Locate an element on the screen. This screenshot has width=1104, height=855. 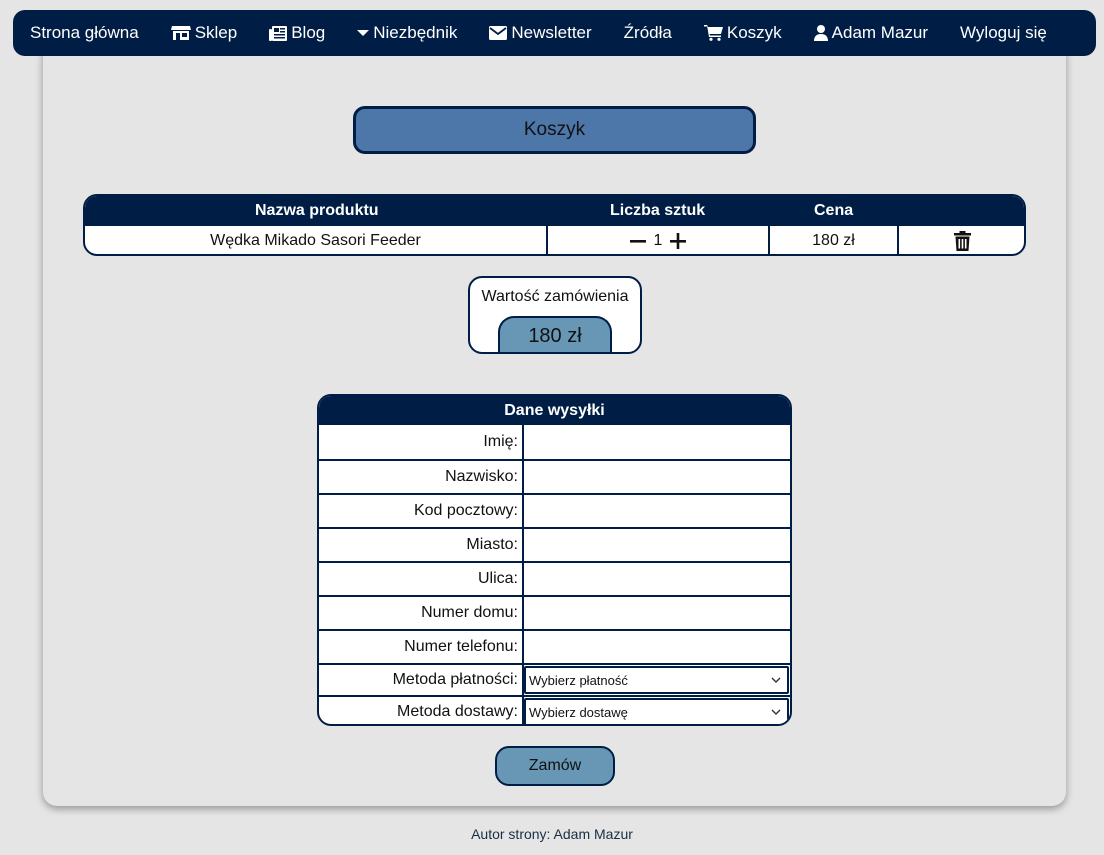
nav-shop-label: Sklep is located at coordinates (216, 32).